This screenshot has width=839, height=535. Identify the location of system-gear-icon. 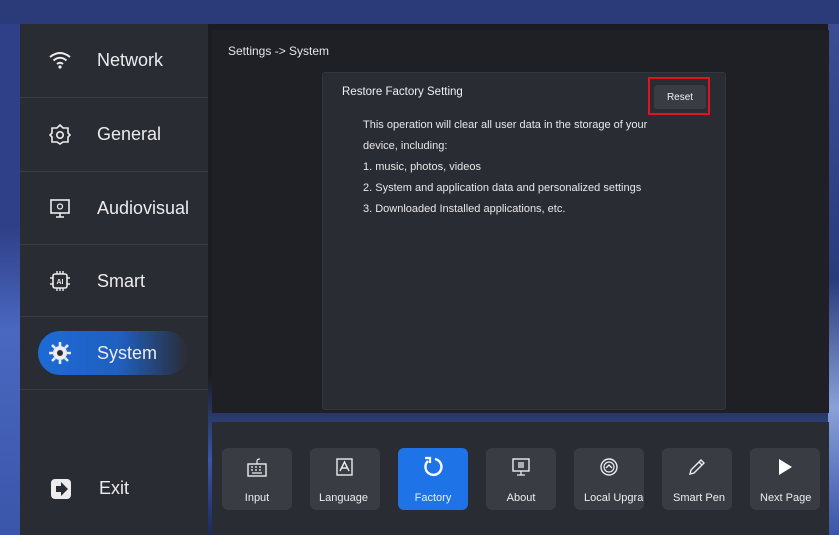
(60, 353).